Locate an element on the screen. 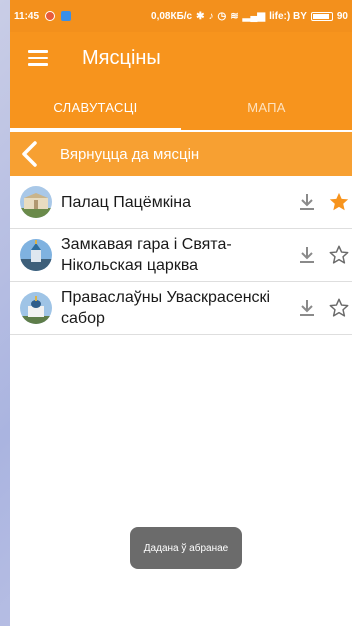  list-item: Праваслаўны Уваскрасенскі сабор is located at coordinates (181, 308).